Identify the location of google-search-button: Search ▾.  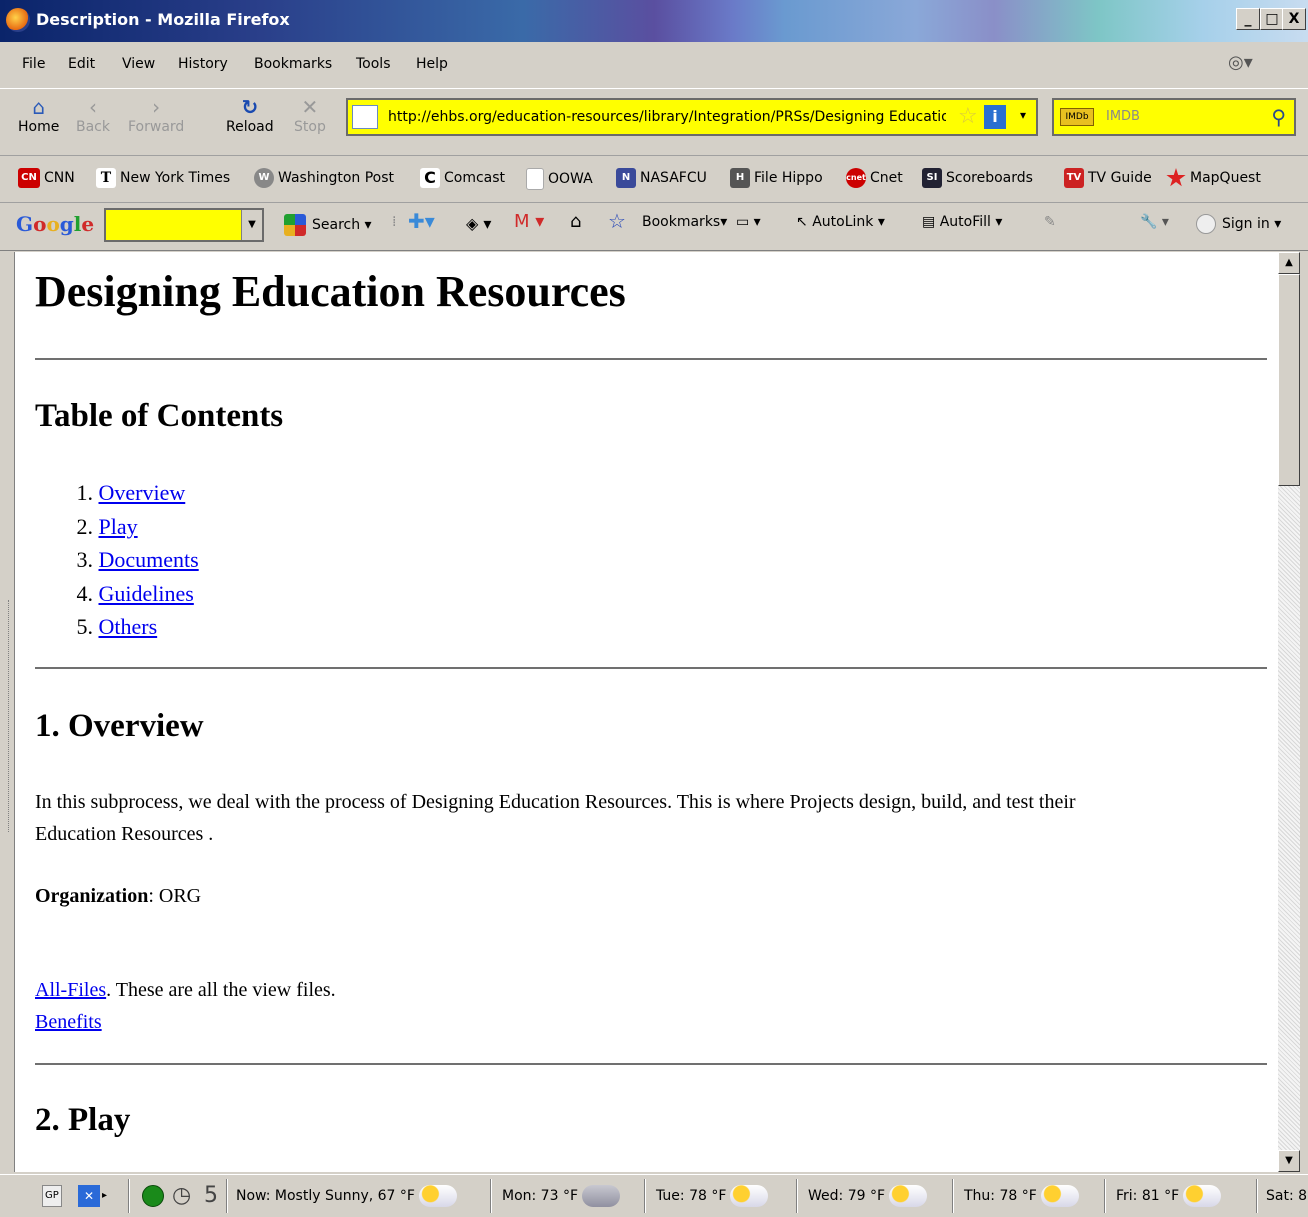
(328, 225).